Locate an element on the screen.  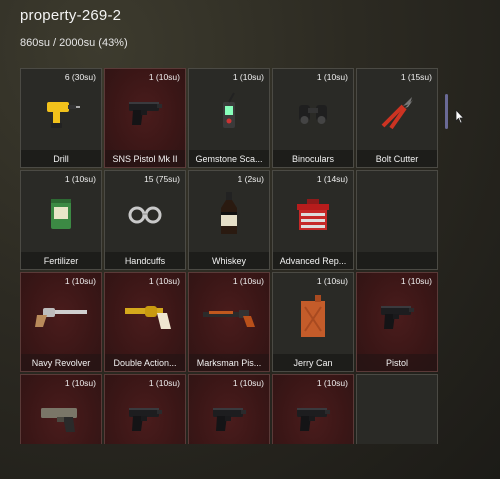
bolt-cutter-icon is located at coordinates (397, 112).